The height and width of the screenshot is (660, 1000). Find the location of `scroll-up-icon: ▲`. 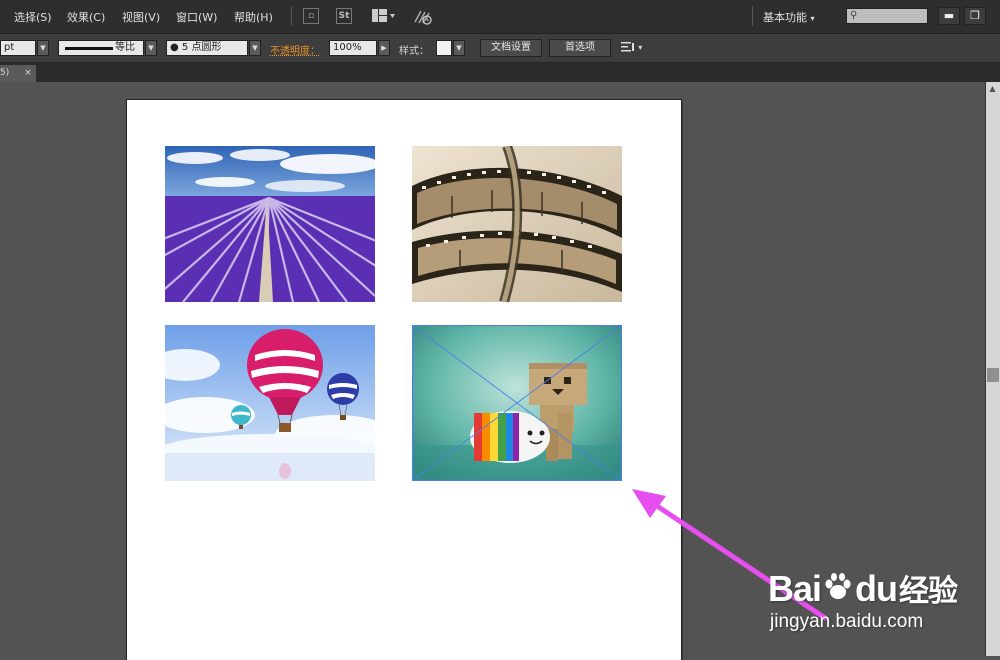

scroll-up-icon: ▲ is located at coordinates (992, 90).